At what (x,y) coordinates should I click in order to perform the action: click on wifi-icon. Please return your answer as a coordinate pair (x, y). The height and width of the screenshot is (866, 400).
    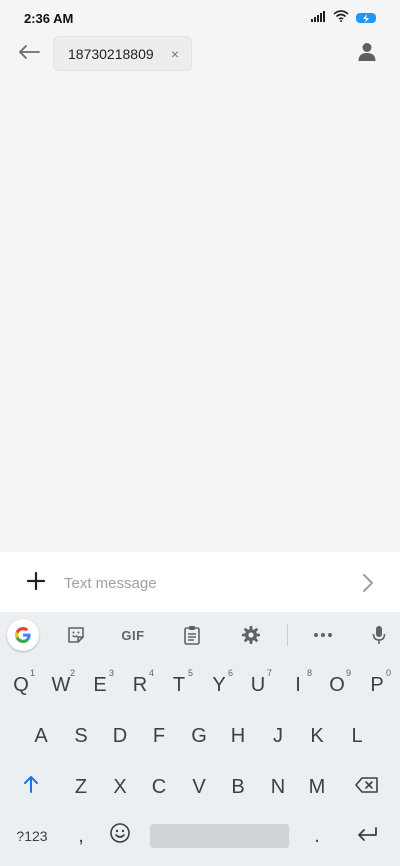
    Looking at the image, I should click on (341, 18).